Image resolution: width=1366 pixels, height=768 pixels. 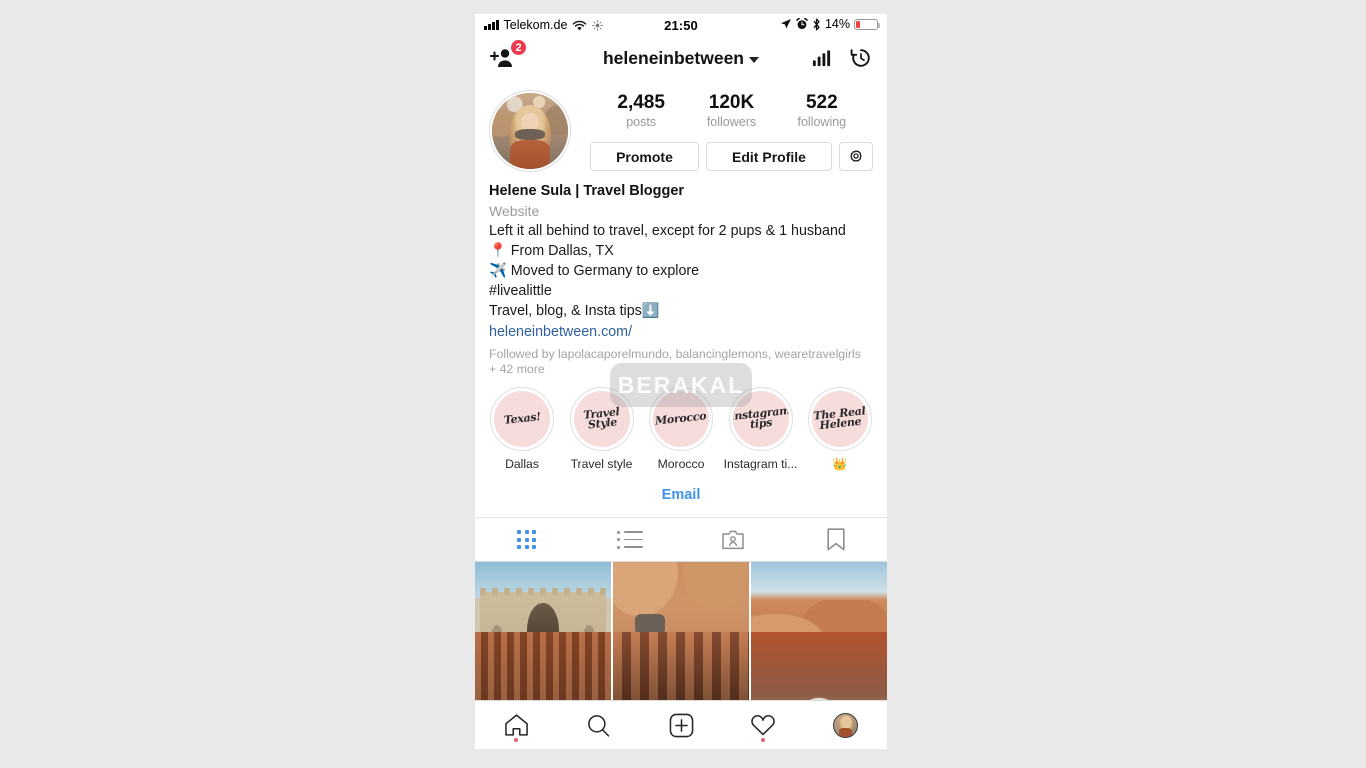 I want to click on activity-badge-dot, so click(x=763, y=740).